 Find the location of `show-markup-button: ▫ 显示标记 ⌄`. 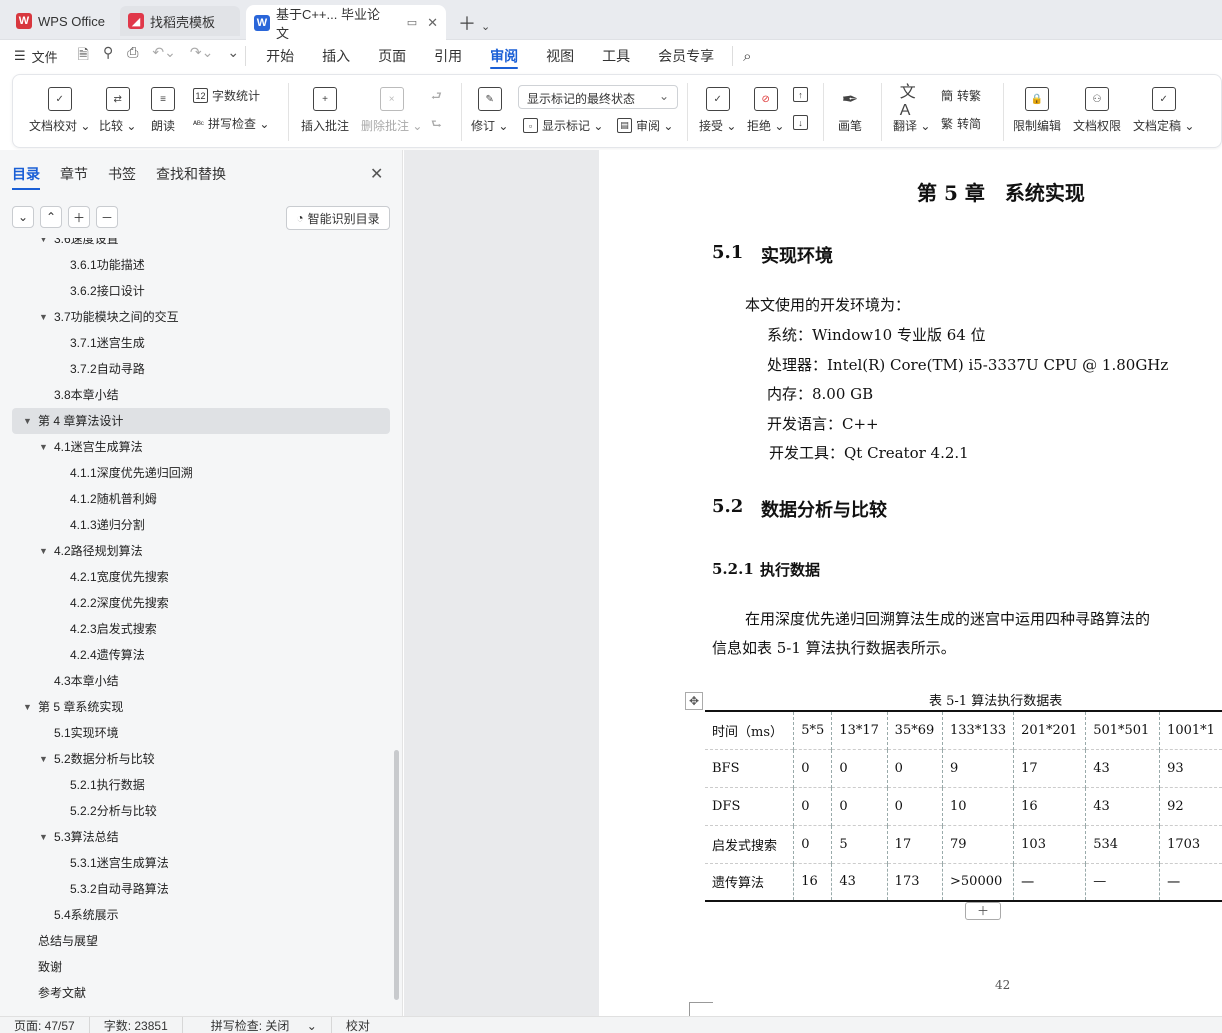

show-markup-button: ▫ 显示标记 ⌄ is located at coordinates (563, 125).